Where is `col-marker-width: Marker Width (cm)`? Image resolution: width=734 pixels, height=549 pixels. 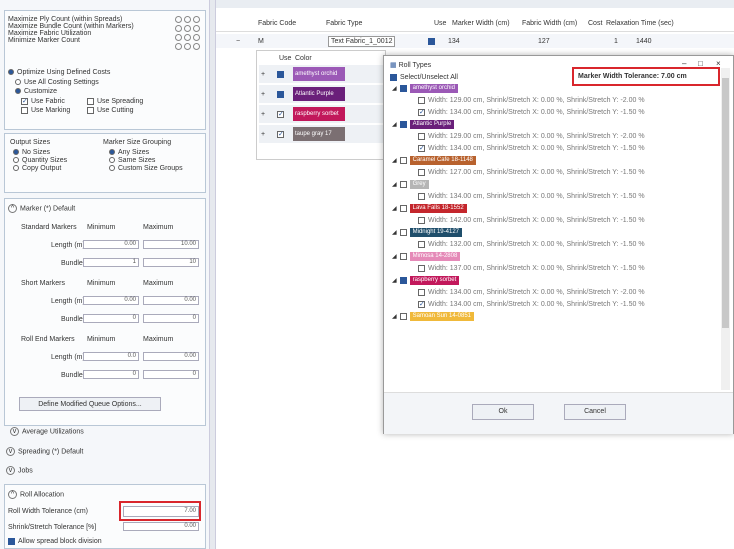 col-marker-width: Marker Width (cm) is located at coordinates (481, 23).